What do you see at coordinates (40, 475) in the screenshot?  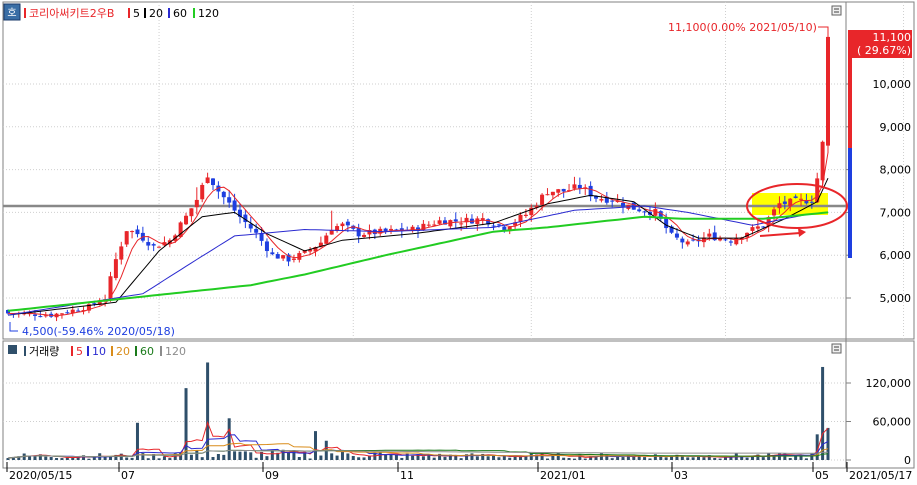 I see `date-tick-label: 2020/05/15` at bounding box center [40, 475].